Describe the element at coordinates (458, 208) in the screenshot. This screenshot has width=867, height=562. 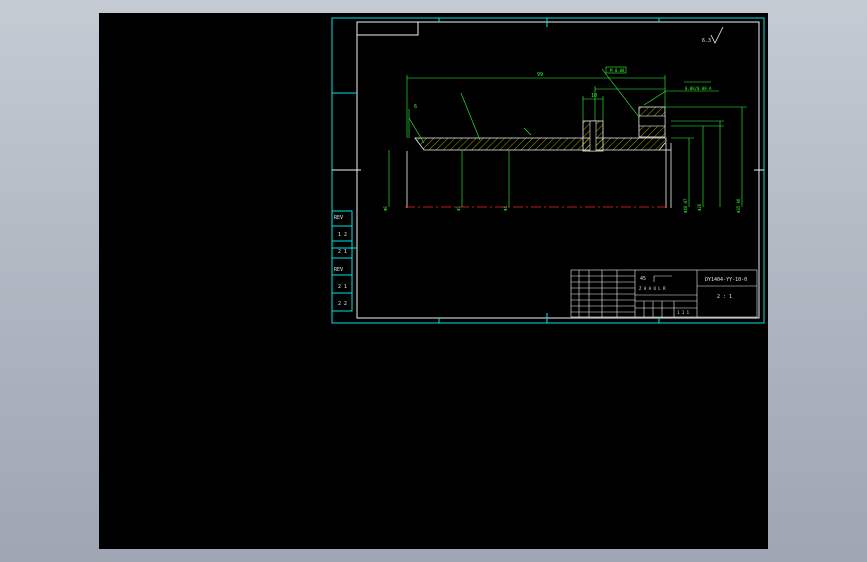
I see `dim-left-dia-2: Φ5` at that location.